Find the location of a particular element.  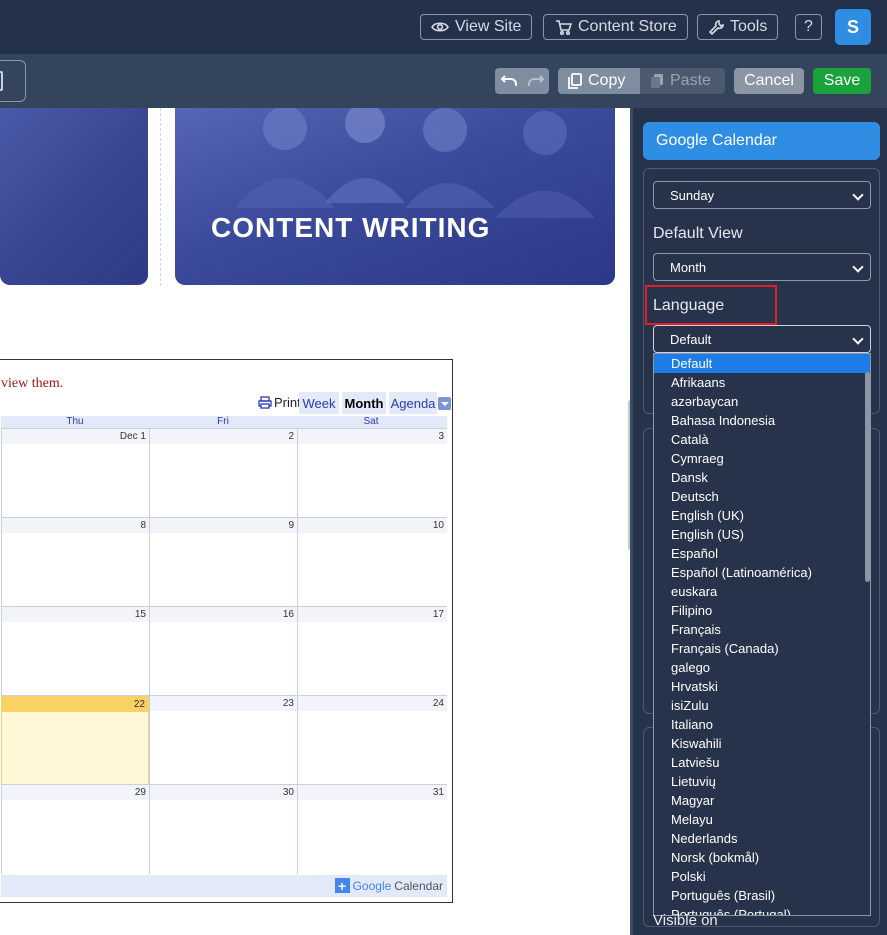

language-option: azərbaycan is located at coordinates (762, 401).